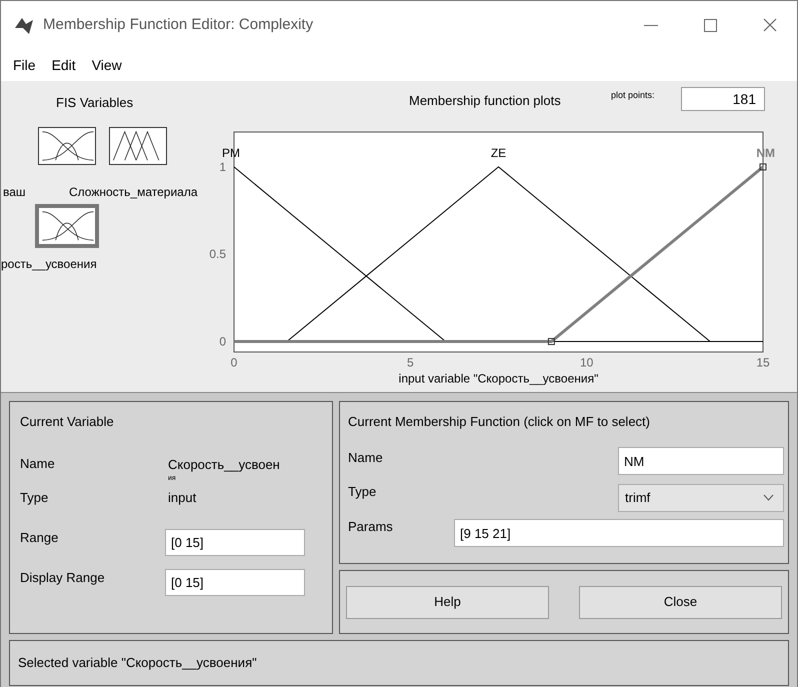 The image size is (798, 687). What do you see at coordinates (95, 103) in the screenshot?
I see `section-title: FIS Variables` at bounding box center [95, 103].